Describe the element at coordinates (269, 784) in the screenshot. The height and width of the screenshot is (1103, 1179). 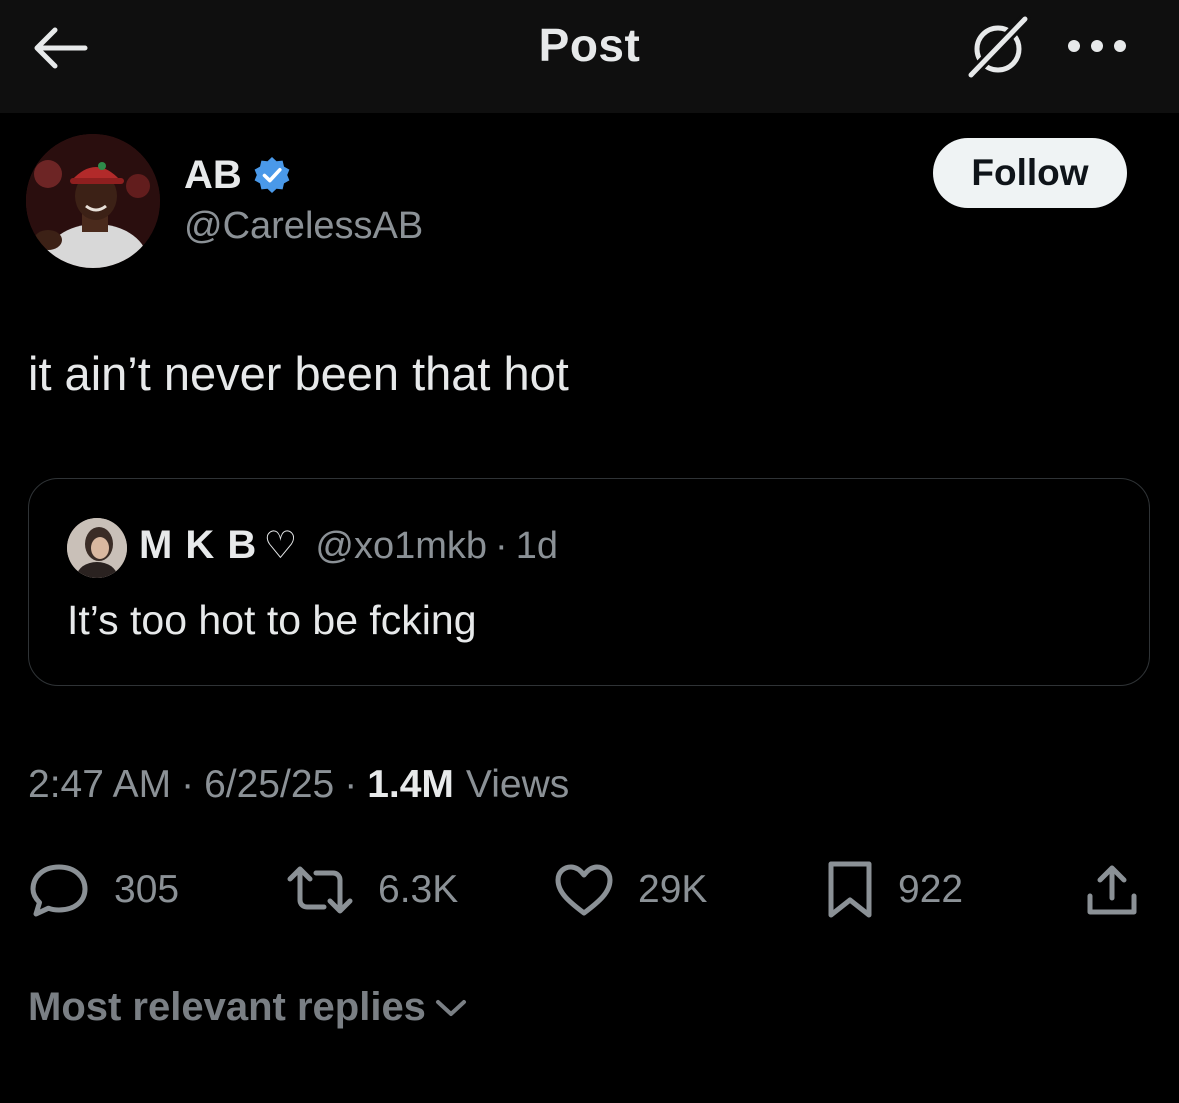
I see `post-date: 6/25/25` at that location.